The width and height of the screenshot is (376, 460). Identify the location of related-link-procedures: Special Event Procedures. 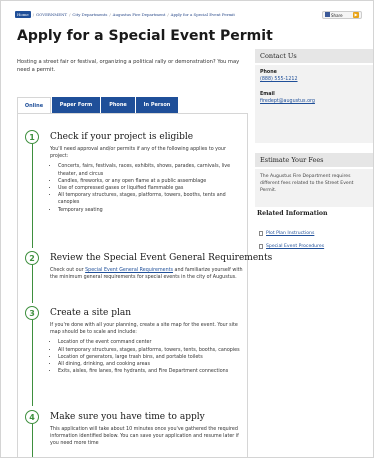
(291, 246).